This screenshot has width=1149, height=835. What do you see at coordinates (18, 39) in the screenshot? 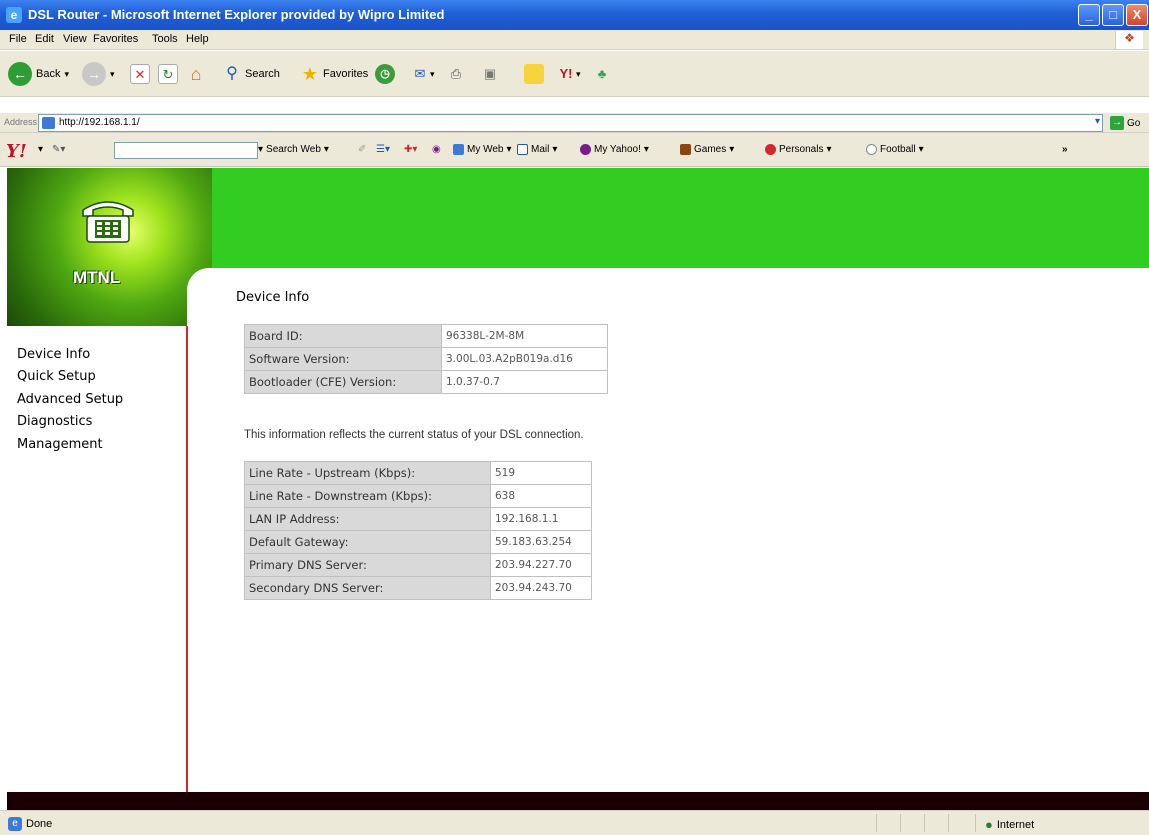
I see `menu-file: File` at bounding box center [18, 39].